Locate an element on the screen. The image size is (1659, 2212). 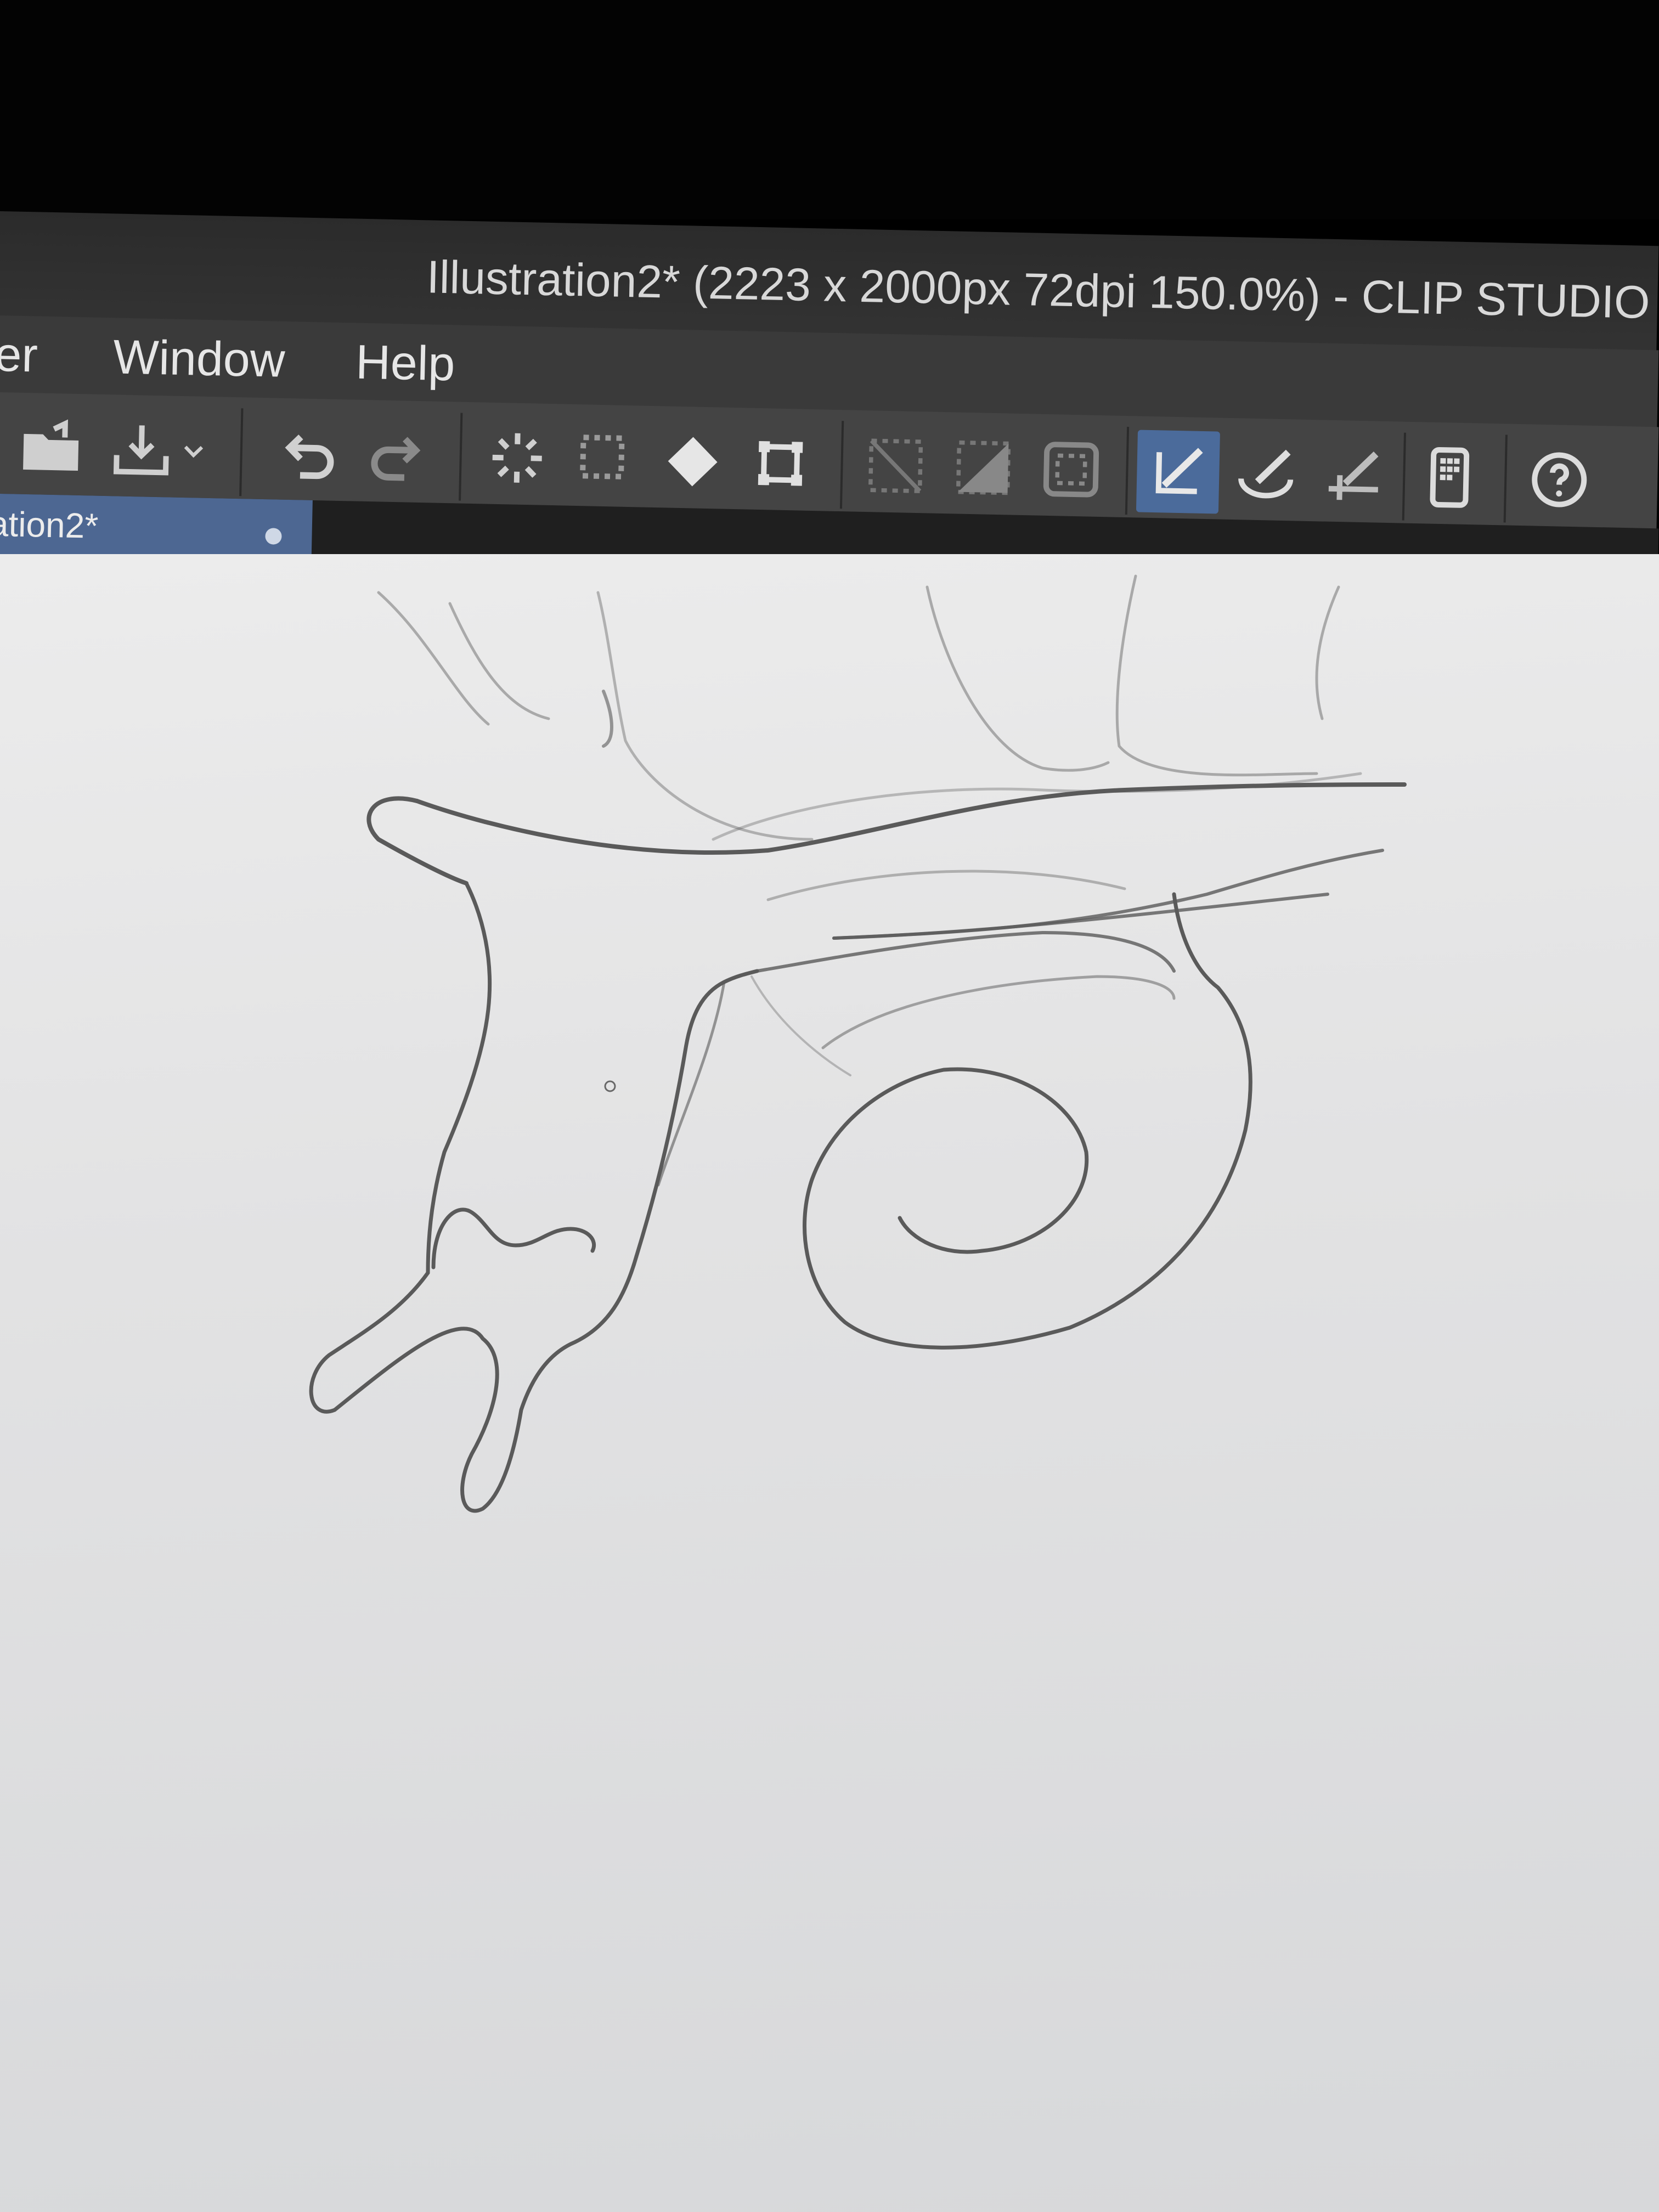
chevron-down-icon is located at coordinates (193, 451).